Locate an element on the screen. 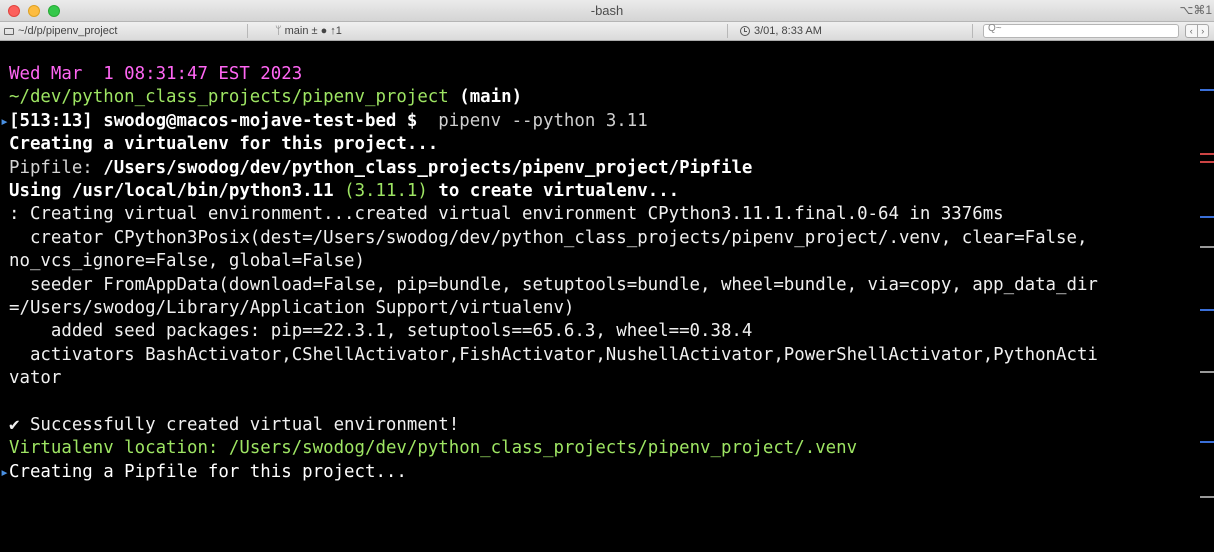 The height and width of the screenshot is (552, 1214). prev-arrow-icon: ‹ is located at coordinates (1192, 31).